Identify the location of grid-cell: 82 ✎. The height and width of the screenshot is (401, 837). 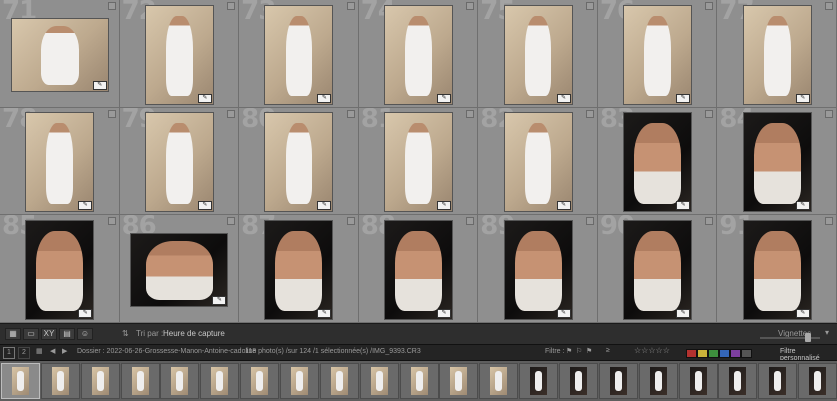
(538, 161).